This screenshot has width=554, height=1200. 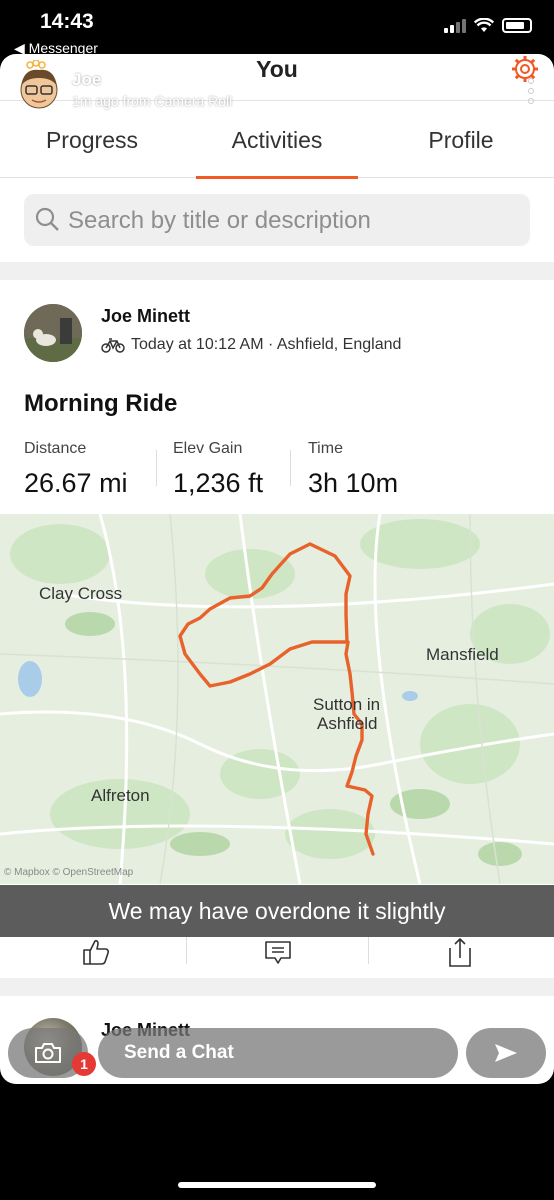 I want to click on stat-elev-gain: Elev Gain 1,236 ft, so click(x=218, y=469).